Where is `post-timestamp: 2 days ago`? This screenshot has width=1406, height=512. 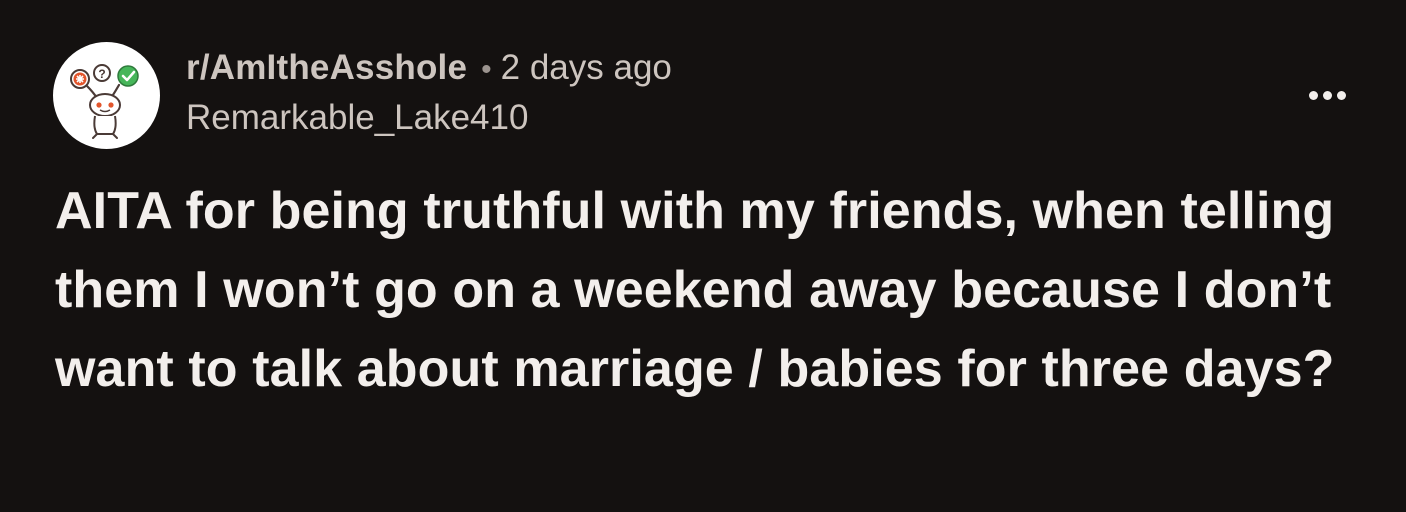 post-timestamp: 2 days ago is located at coordinates (586, 67).